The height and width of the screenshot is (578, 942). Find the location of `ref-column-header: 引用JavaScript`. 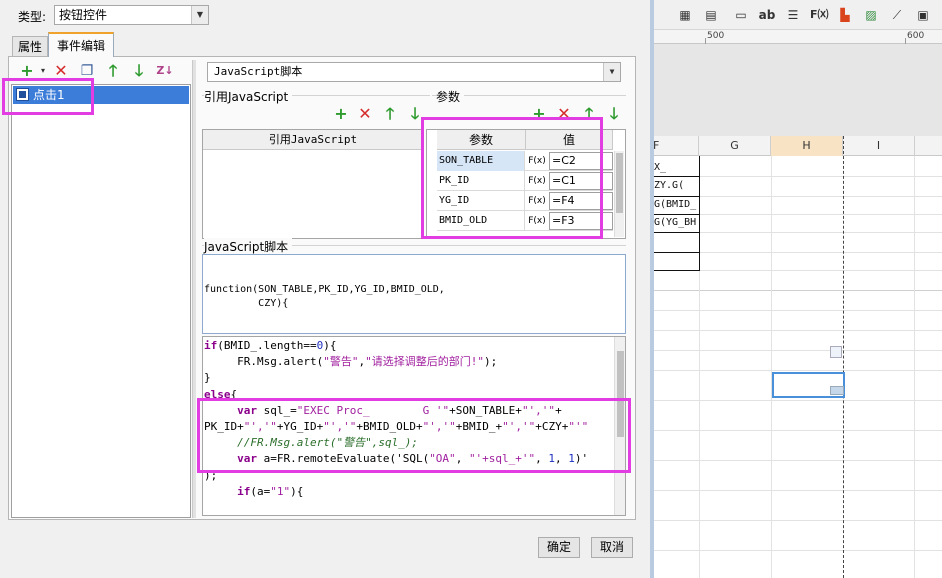

ref-column-header: 引用JavaScript is located at coordinates (313, 140).